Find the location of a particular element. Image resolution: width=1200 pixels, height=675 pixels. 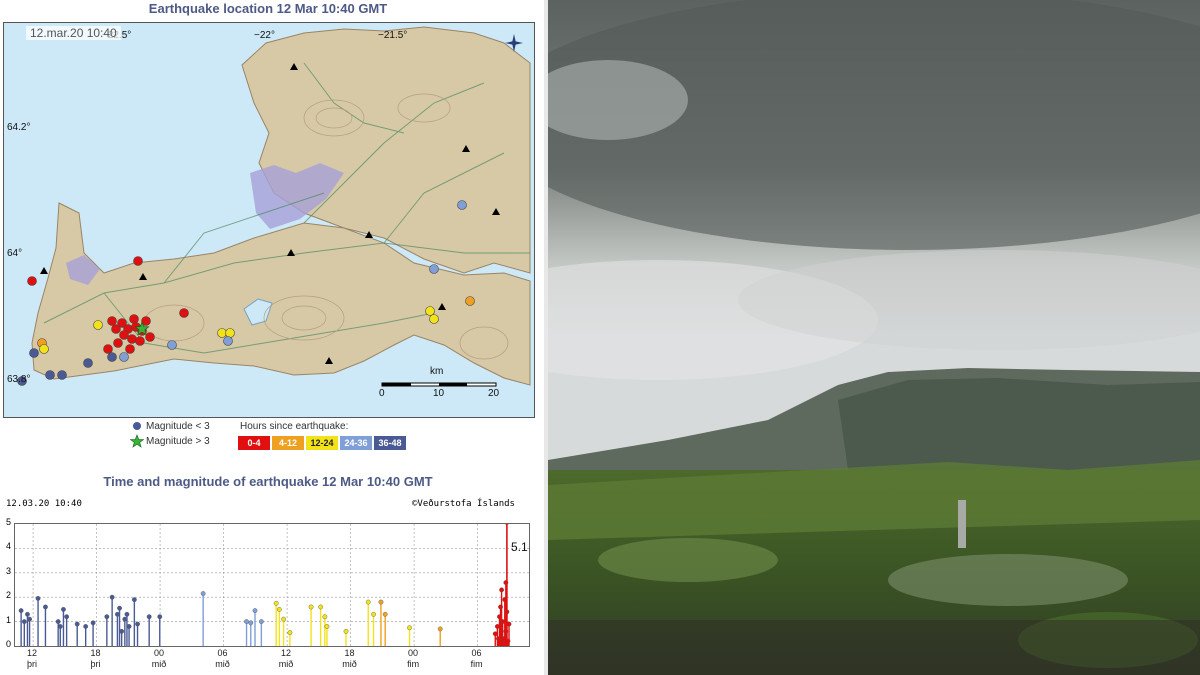

hour-bin-4-12: 4-12 is located at coordinates (288, 443).